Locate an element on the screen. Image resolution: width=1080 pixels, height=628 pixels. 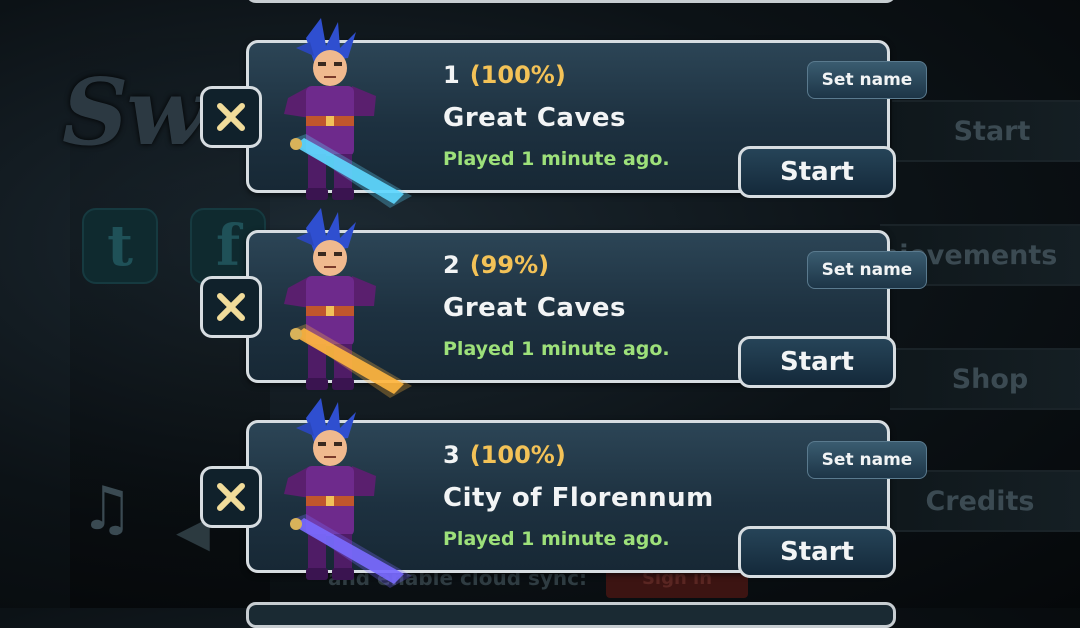
next-slot-edge is located at coordinates (571, 615).